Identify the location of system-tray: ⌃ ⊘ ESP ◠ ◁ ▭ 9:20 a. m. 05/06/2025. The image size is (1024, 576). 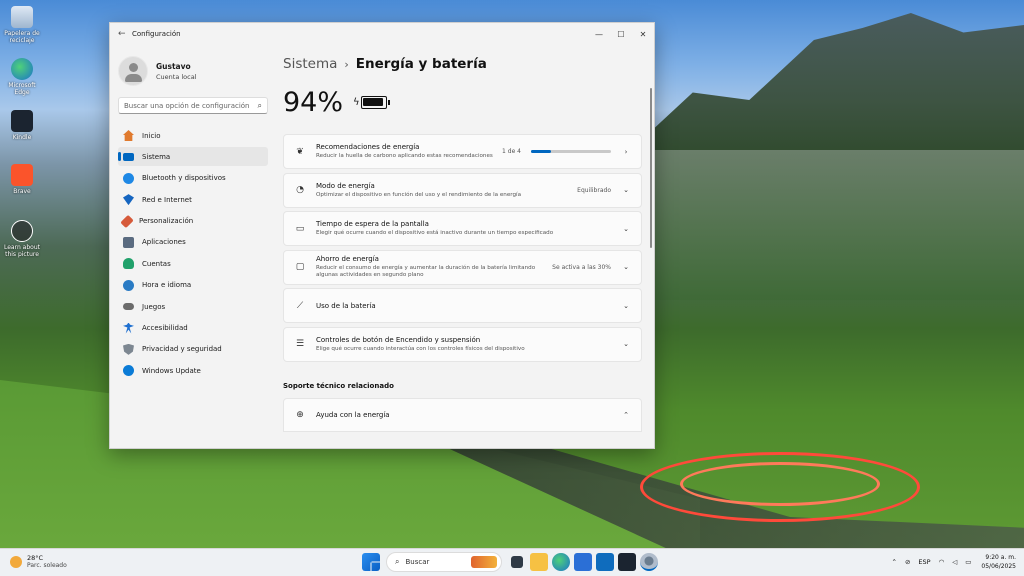
(950, 562).